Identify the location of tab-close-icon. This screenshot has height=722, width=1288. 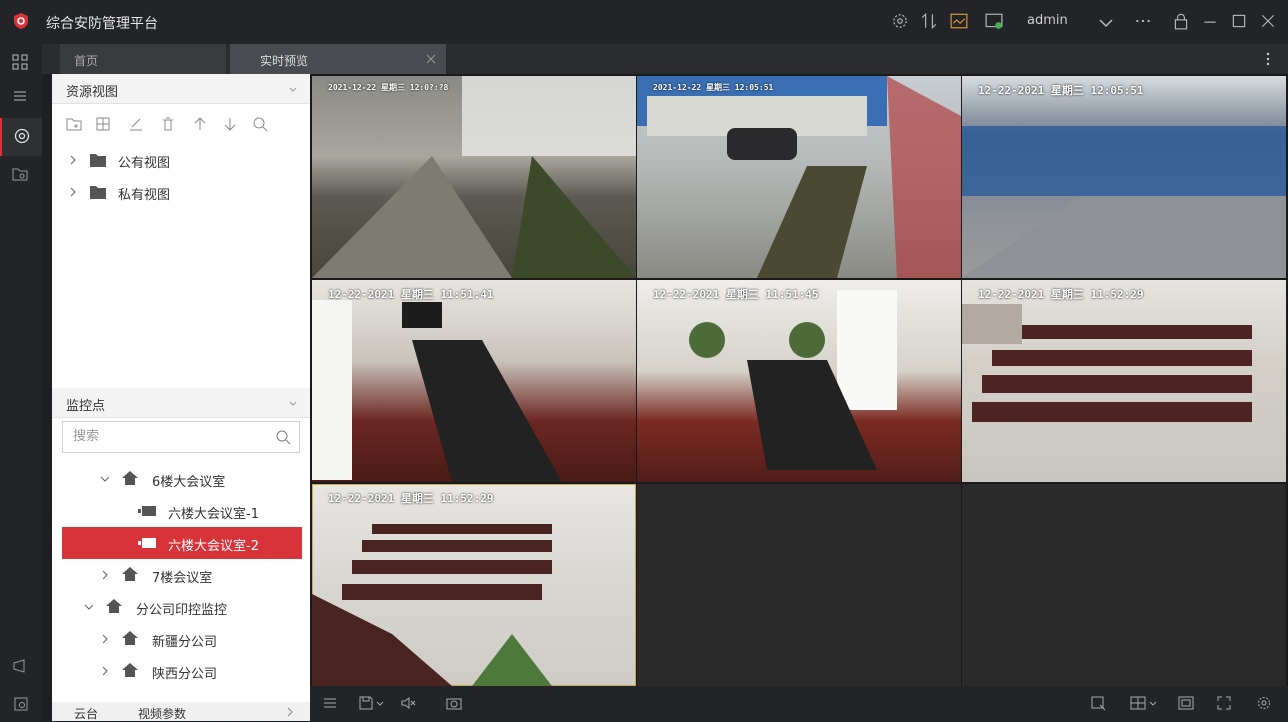
(431, 59).